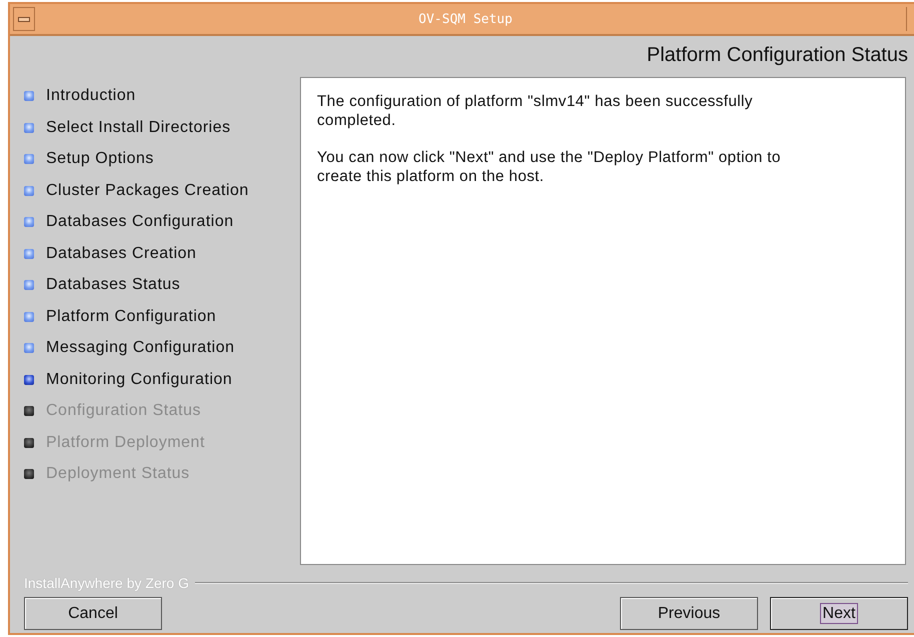 The height and width of the screenshot is (637, 914). What do you see at coordinates (113, 285) in the screenshot?
I see `step-label: Databases Status` at bounding box center [113, 285].